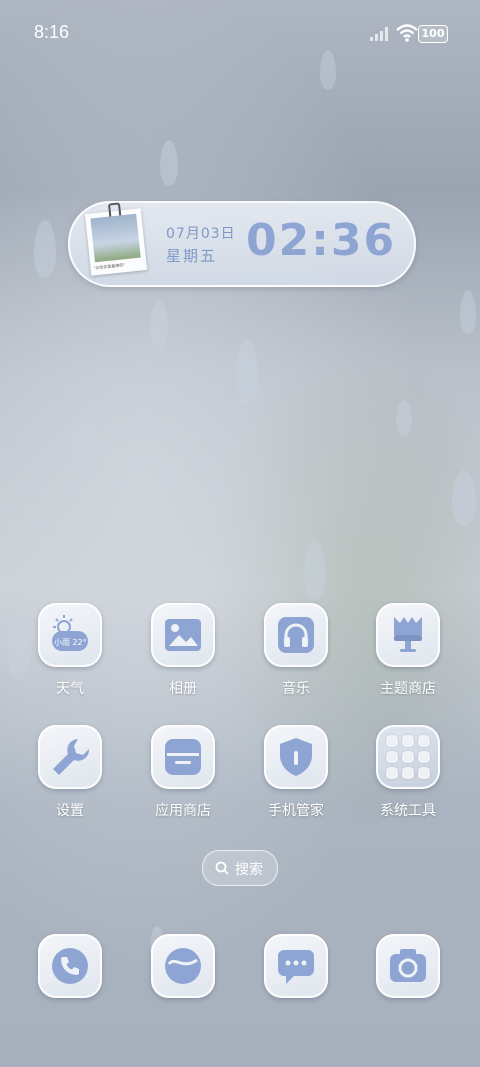  I want to click on phone-manager-app-icon, so click(296, 757).